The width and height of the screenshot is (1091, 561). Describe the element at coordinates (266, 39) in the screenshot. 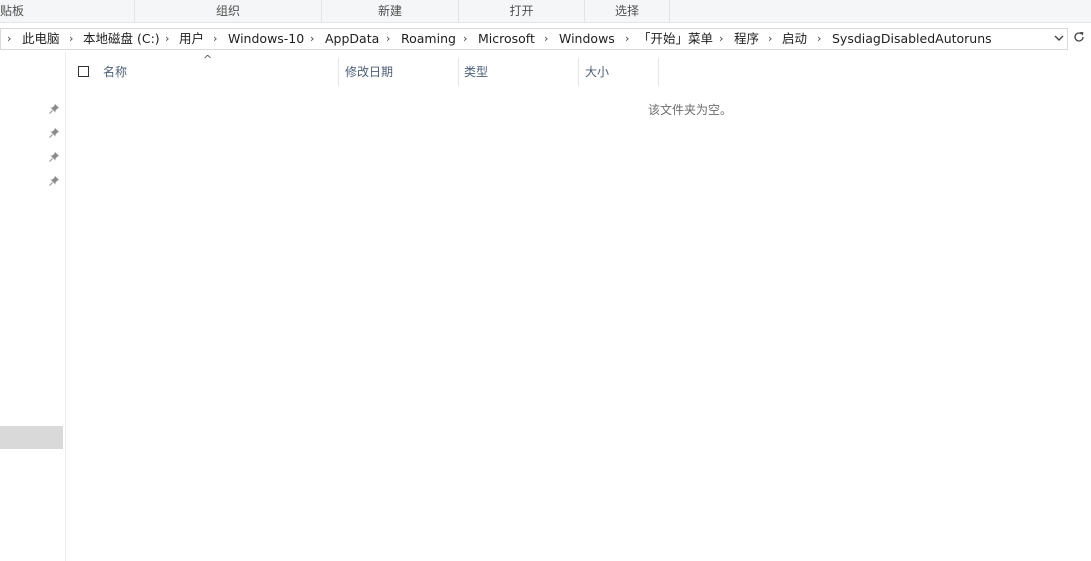

I see `breadcrumb-user-folder: Windows-10` at that location.